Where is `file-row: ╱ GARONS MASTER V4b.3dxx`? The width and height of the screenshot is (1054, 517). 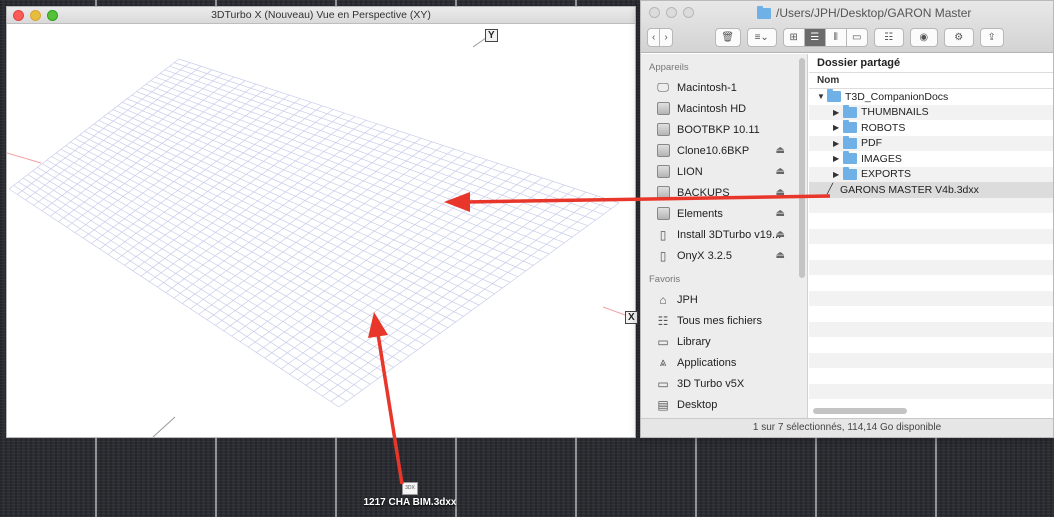
file-row: ╱ GARONS MASTER V4b.3dxx is located at coordinates (931, 190).